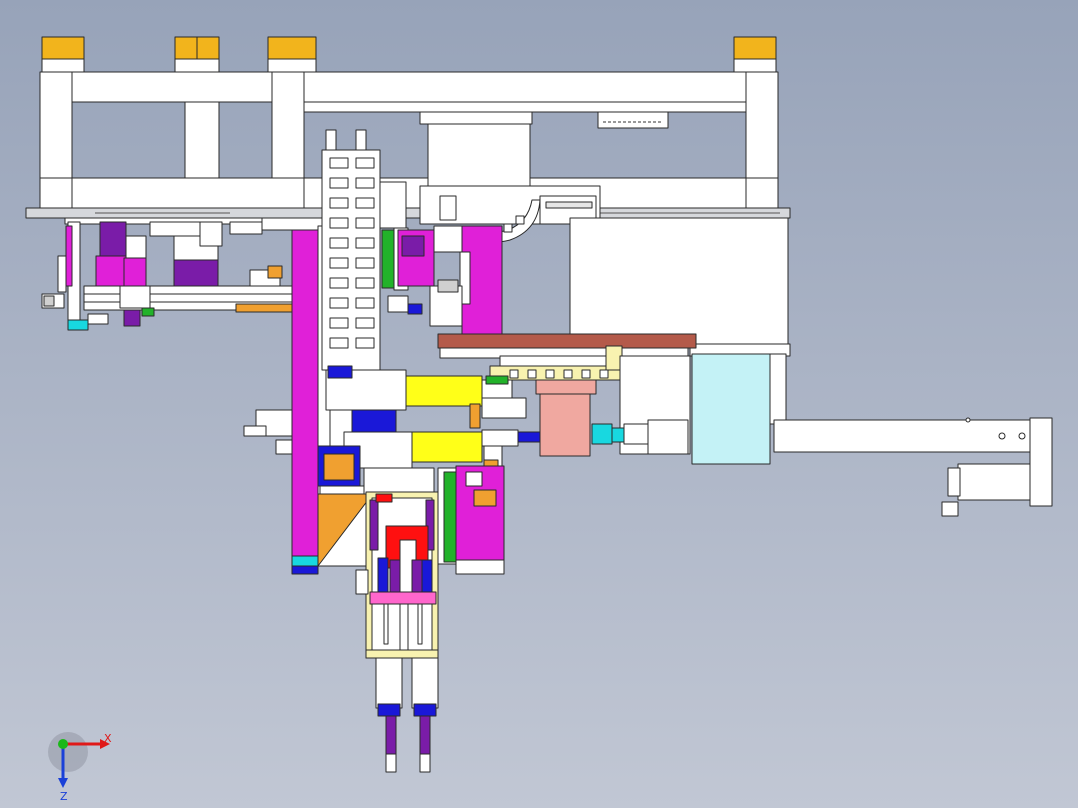 This screenshot has height=808, width=1078. What do you see at coordinates (445, 281) in the screenshot?
I see `right-column` at bounding box center [445, 281].